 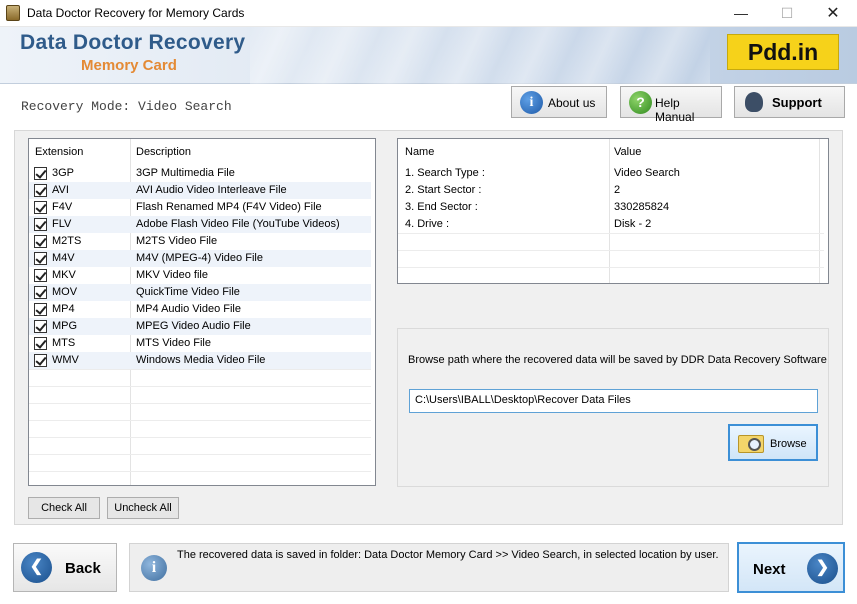 What do you see at coordinates (572, 103) in the screenshot?
I see `about-us-label: About us` at bounding box center [572, 103].